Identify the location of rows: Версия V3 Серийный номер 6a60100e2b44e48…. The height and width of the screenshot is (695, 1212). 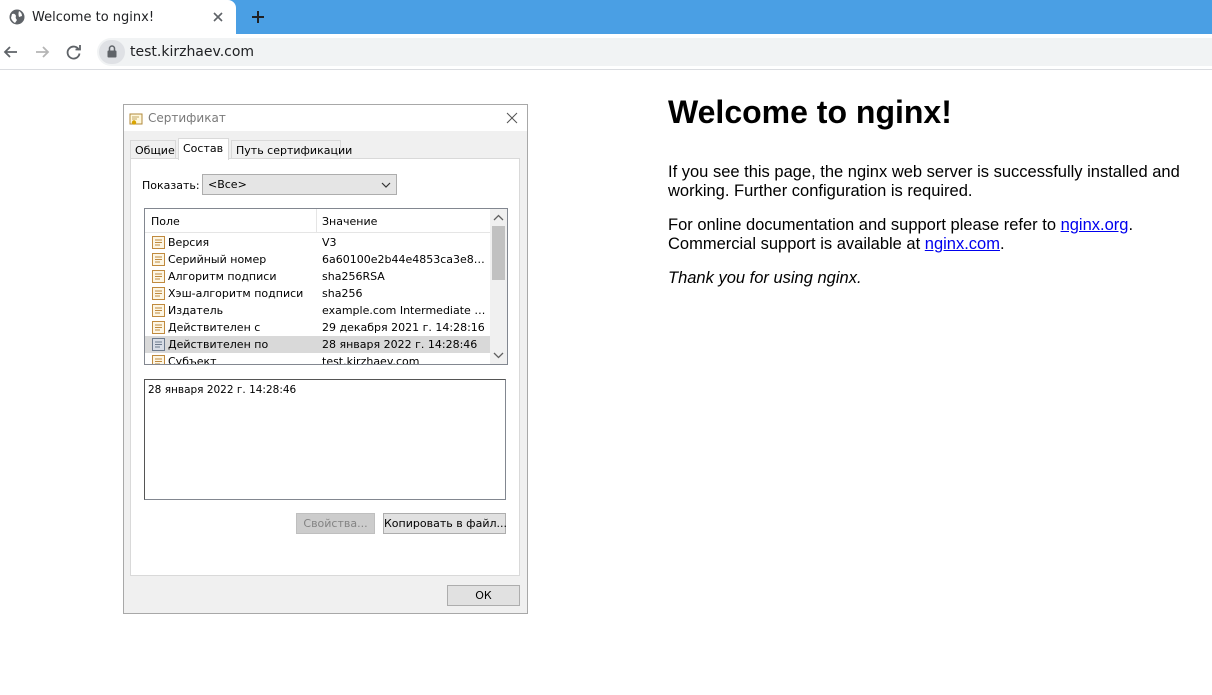
(317, 299).